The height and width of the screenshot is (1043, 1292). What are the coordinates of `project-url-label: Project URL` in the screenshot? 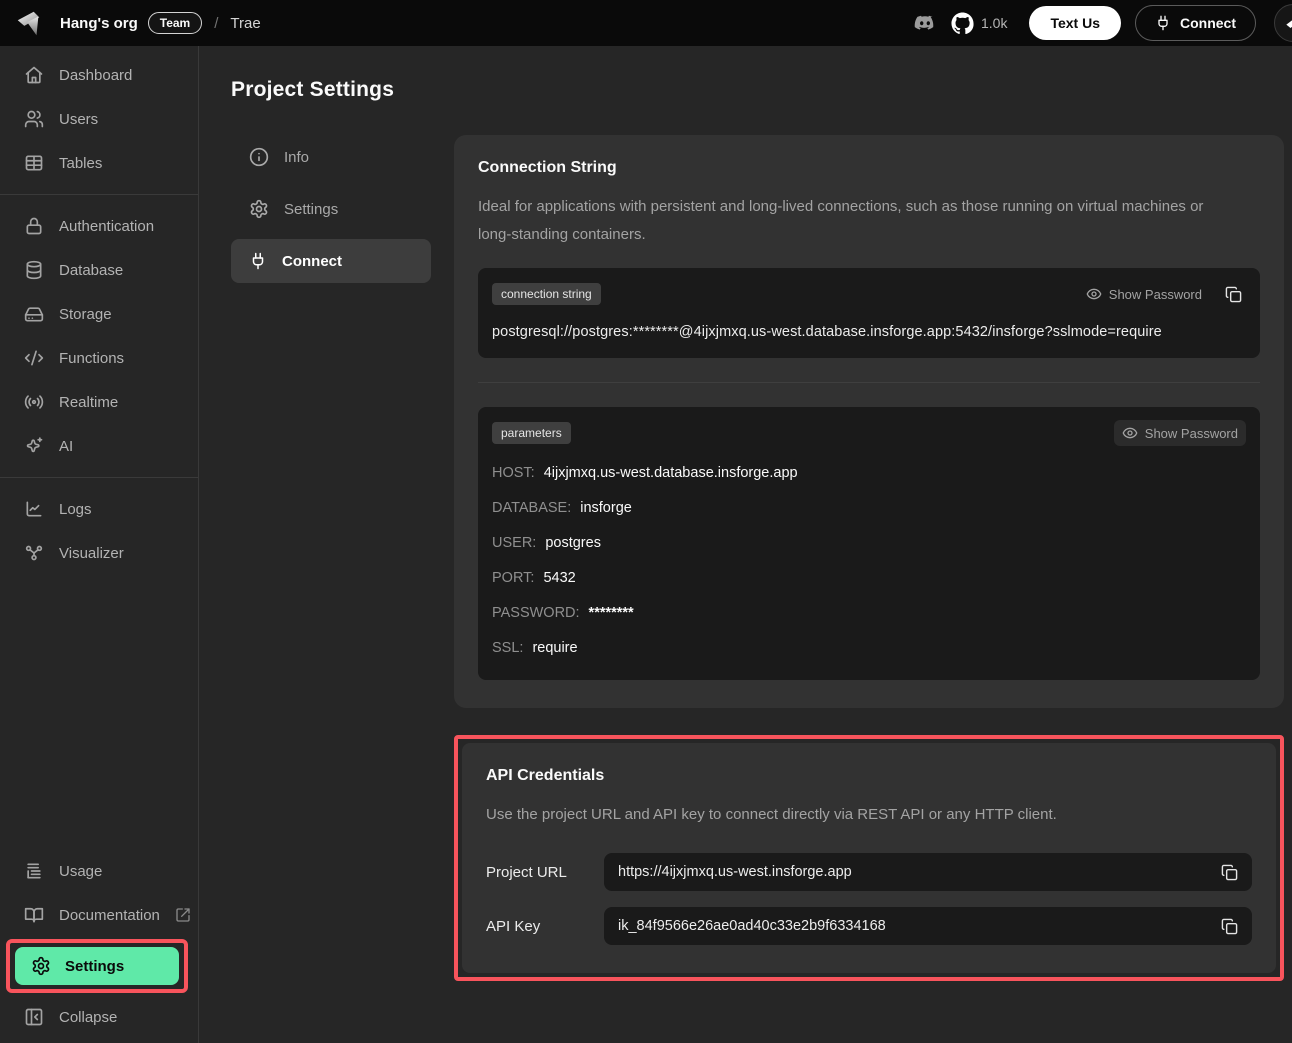 It's located at (526, 872).